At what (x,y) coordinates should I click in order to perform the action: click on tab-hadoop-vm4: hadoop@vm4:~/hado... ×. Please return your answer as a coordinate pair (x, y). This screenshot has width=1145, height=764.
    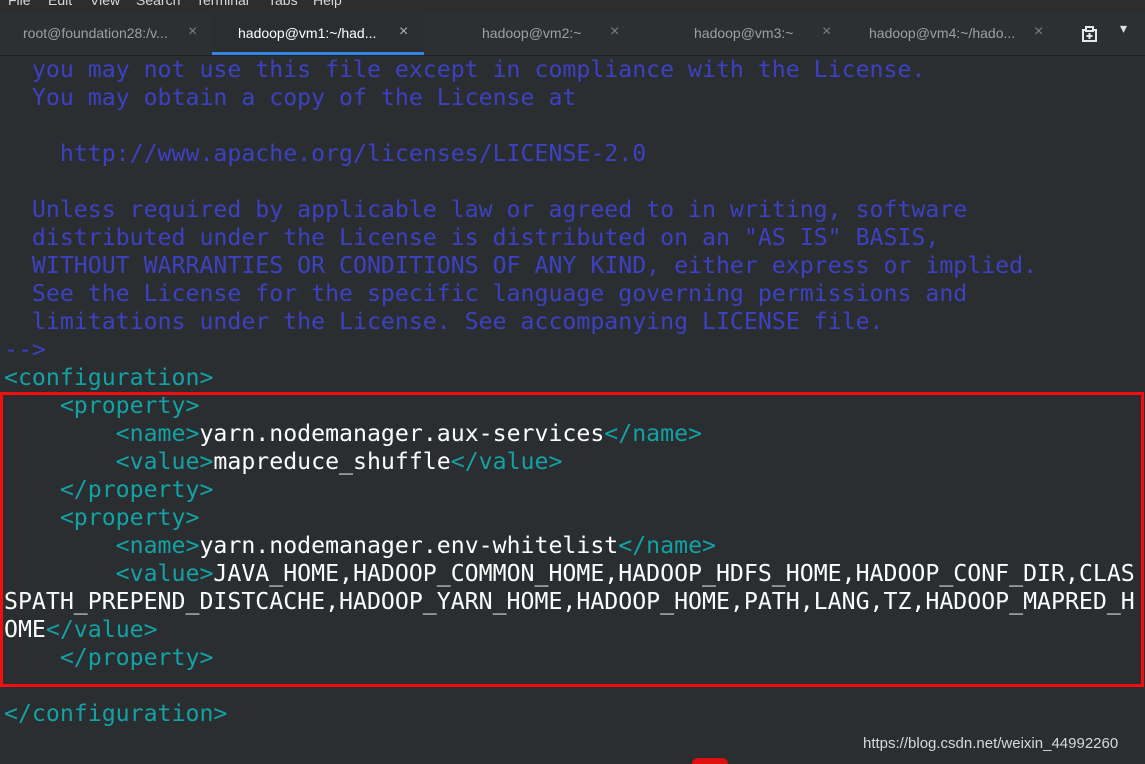
    Looking at the image, I should click on (954, 33).